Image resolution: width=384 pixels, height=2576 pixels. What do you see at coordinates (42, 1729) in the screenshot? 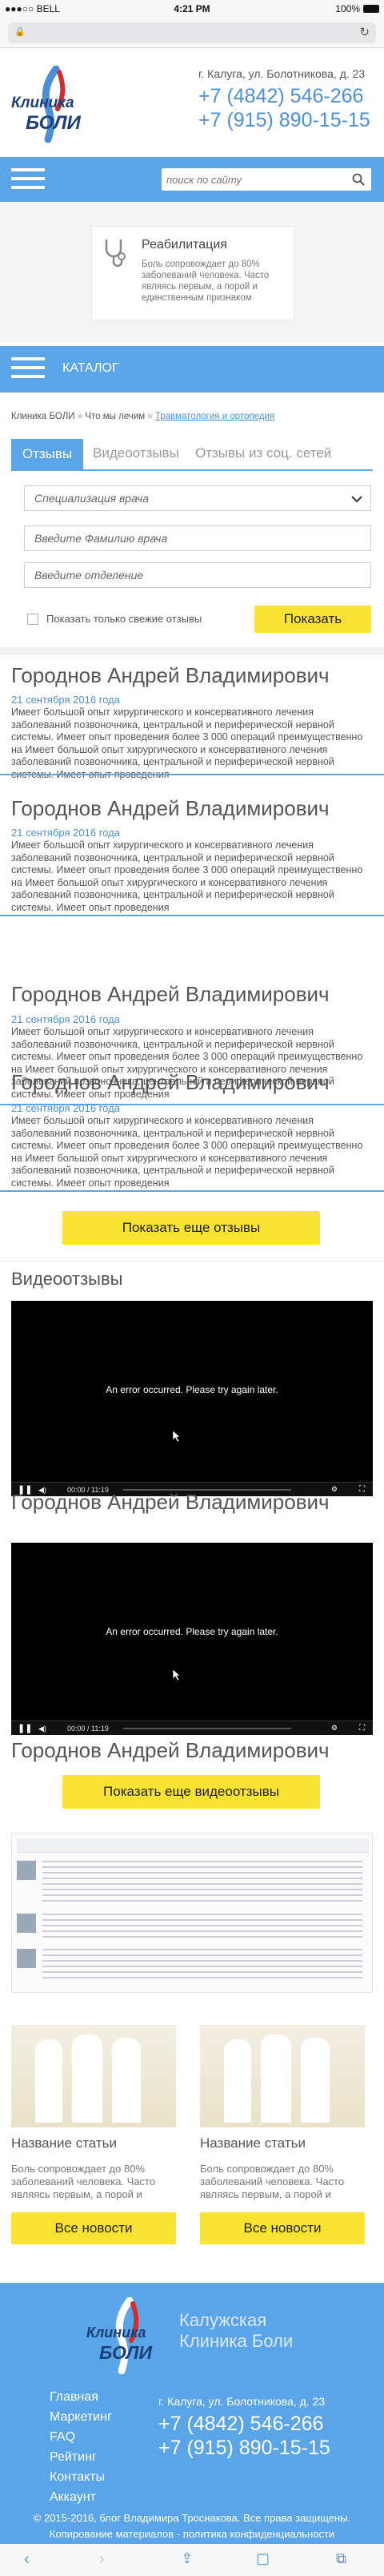
I see `volume-icon: ◀)` at bounding box center [42, 1729].